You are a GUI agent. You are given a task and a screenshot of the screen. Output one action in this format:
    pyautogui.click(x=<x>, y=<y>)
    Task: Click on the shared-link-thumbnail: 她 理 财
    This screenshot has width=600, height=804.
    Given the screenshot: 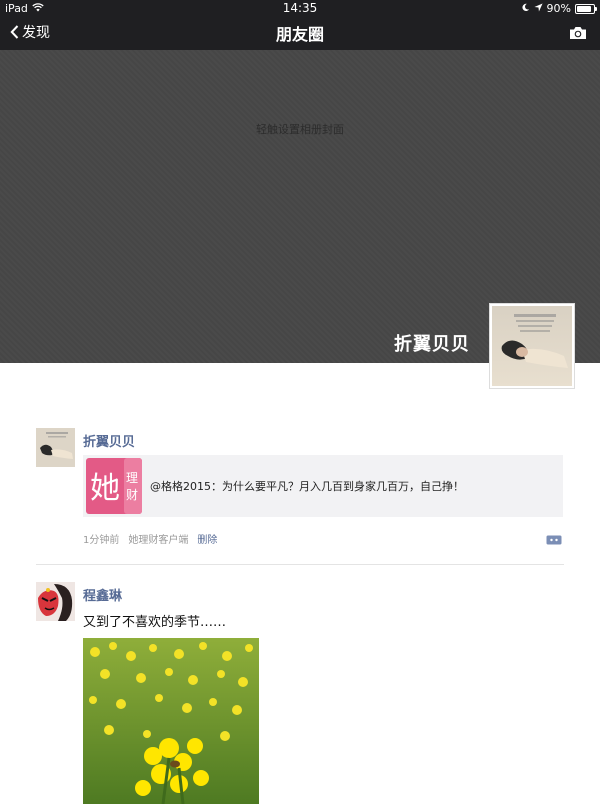 What is the action you would take?
    pyautogui.click(x=114, y=486)
    